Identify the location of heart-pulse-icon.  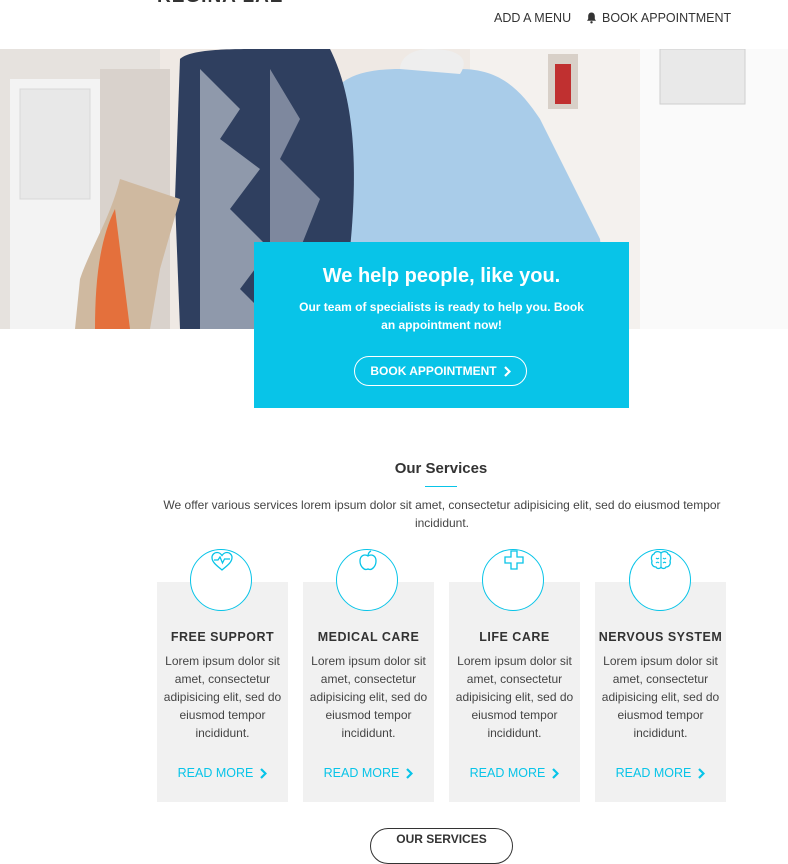
(222, 561).